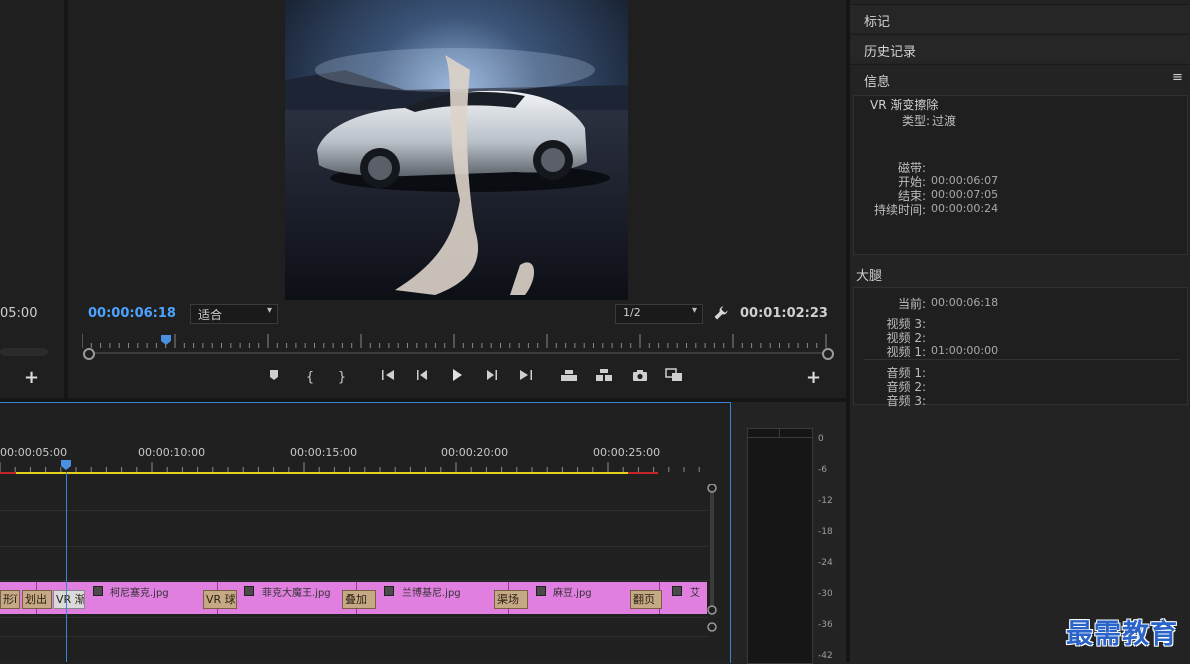 The image size is (1190, 664). What do you see at coordinates (69, 599) in the screenshot?
I see `transition-selected: VR 渐` at bounding box center [69, 599].